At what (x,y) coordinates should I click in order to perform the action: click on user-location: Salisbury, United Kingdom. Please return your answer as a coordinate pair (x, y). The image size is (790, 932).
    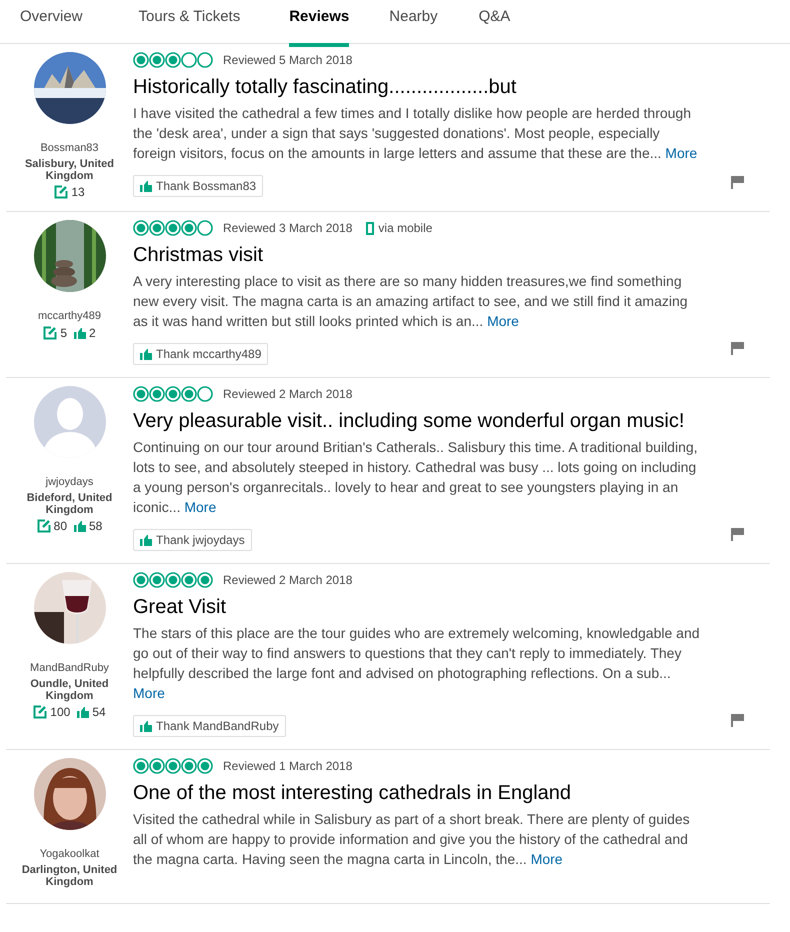
    Looking at the image, I should click on (70, 170).